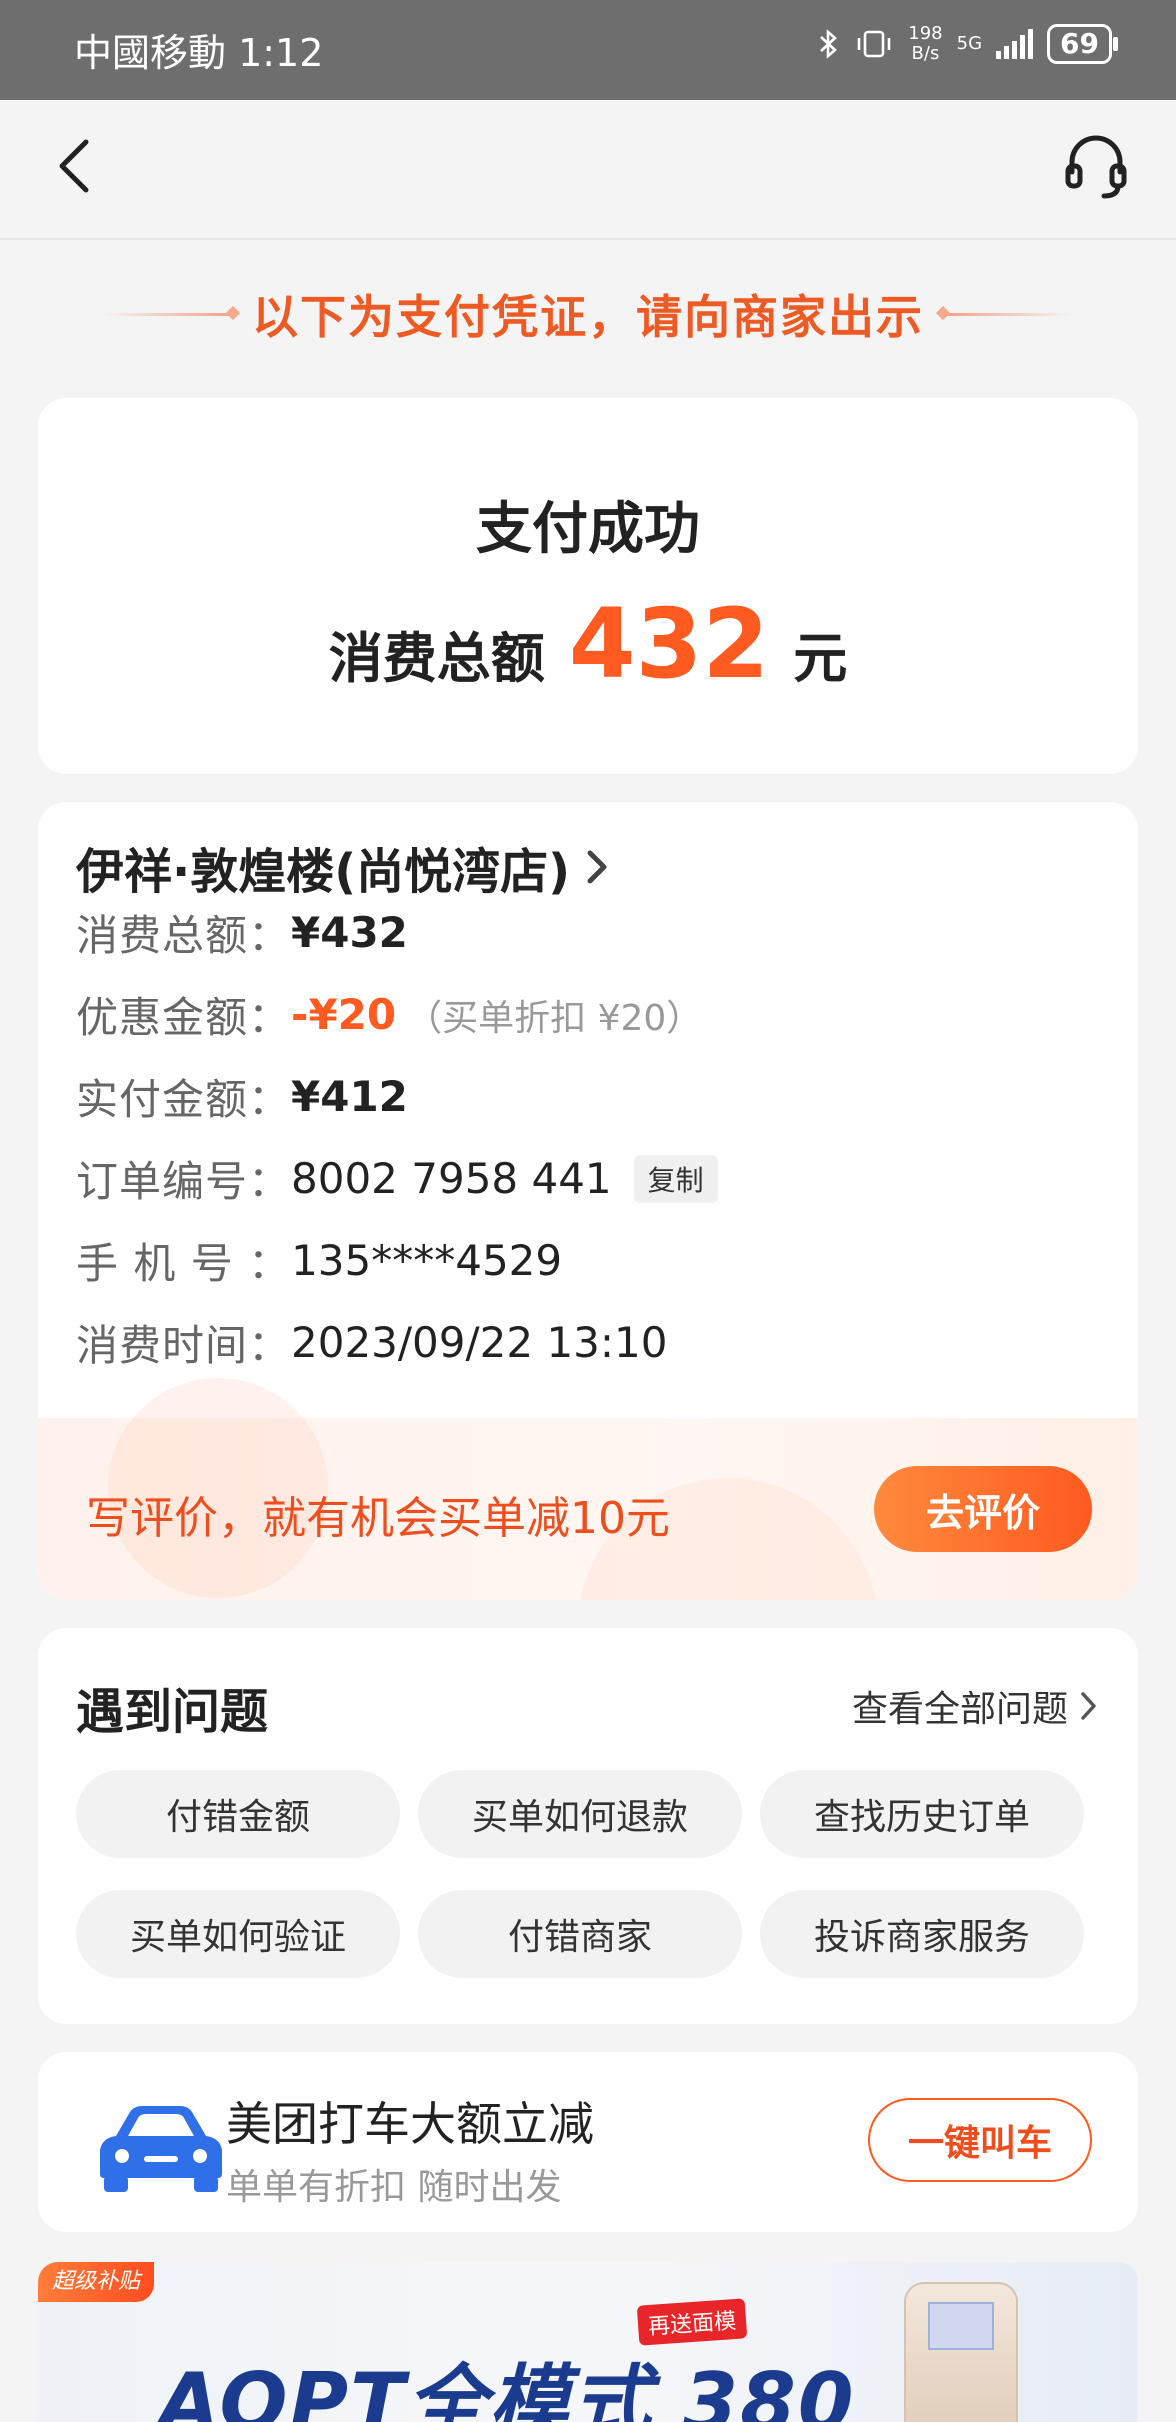 The width and height of the screenshot is (1176, 2422). Describe the element at coordinates (829, 44) in the screenshot. I see `bluetooth-icon` at that location.